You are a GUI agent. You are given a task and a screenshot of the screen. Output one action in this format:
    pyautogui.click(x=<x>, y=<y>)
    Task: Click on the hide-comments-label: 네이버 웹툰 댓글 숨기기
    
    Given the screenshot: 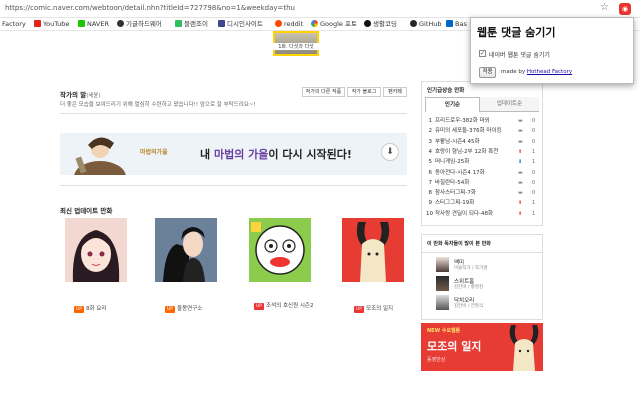 What is the action you would take?
    pyautogui.click(x=519, y=55)
    